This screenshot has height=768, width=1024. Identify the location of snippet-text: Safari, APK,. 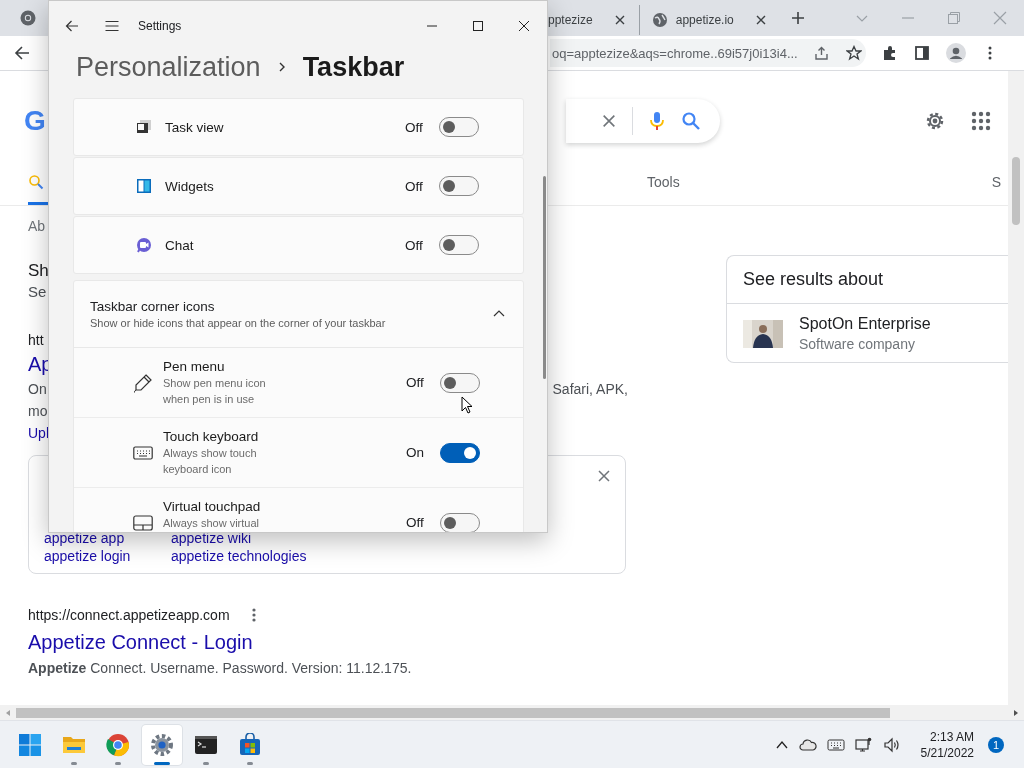
(590, 389).